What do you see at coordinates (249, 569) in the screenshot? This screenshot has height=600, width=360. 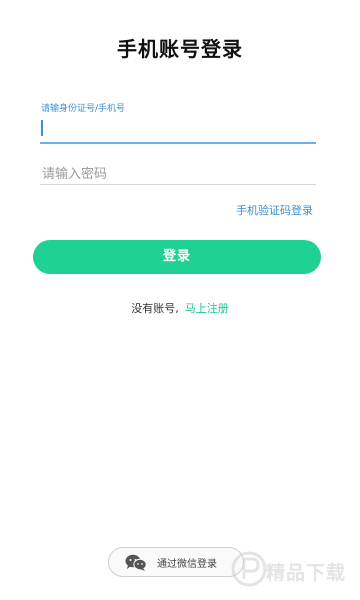 I see `watermark-logo-icon` at bounding box center [249, 569].